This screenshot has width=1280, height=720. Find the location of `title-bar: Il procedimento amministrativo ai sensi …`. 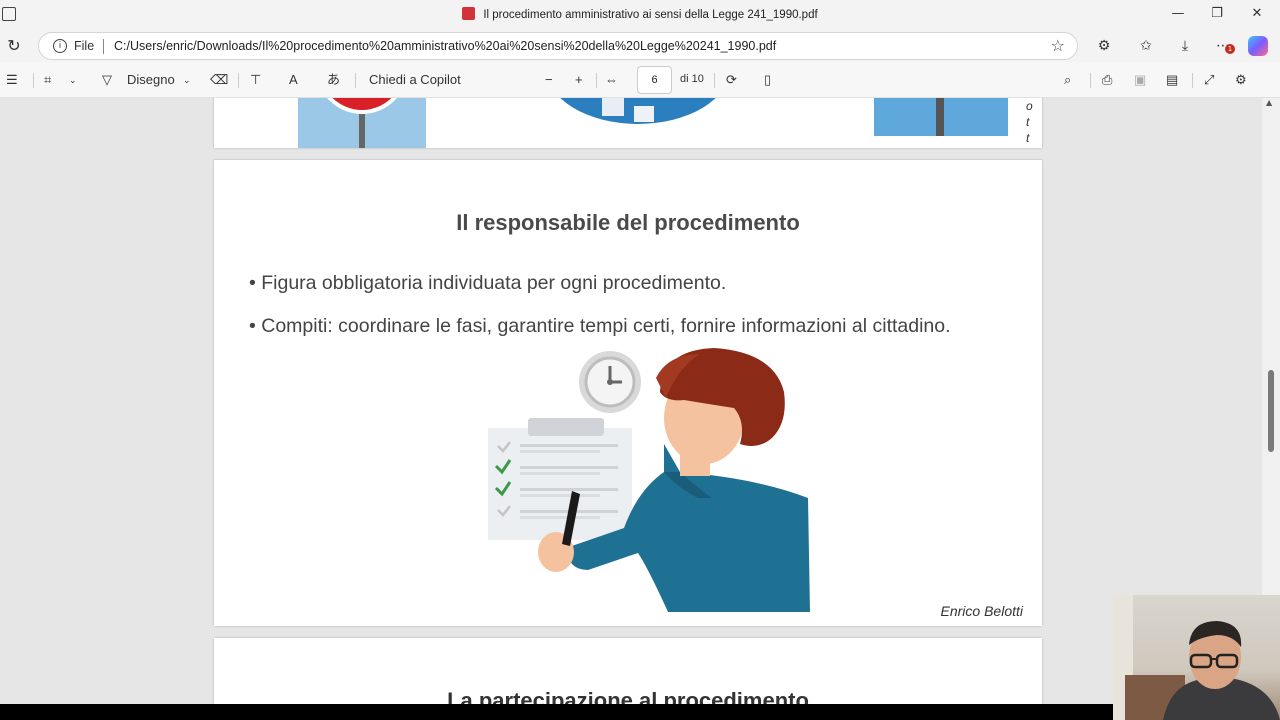

title-bar: Il procedimento amministrativo ai sensi … is located at coordinates (640, 15).